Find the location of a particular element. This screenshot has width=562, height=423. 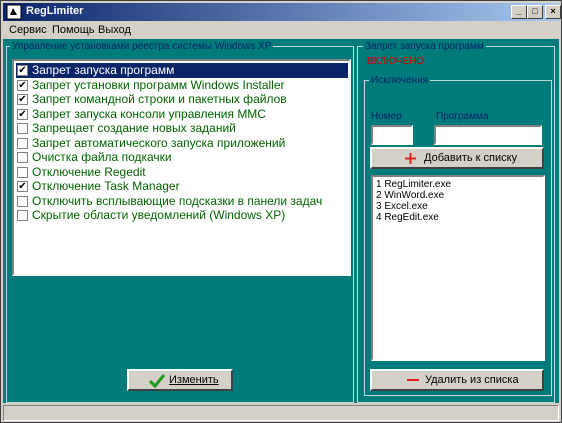

option-row: ✔ Запрет запуска консоли управления MMC is located at coordinates (182, 114).